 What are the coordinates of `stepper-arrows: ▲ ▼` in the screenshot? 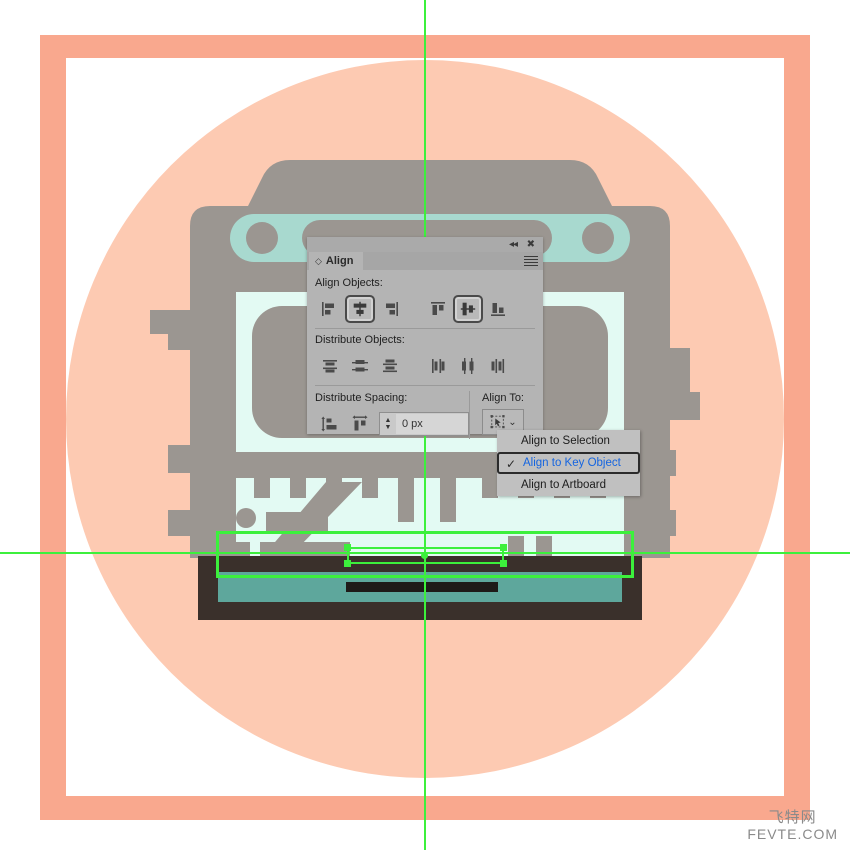 It's located at (388, 424).